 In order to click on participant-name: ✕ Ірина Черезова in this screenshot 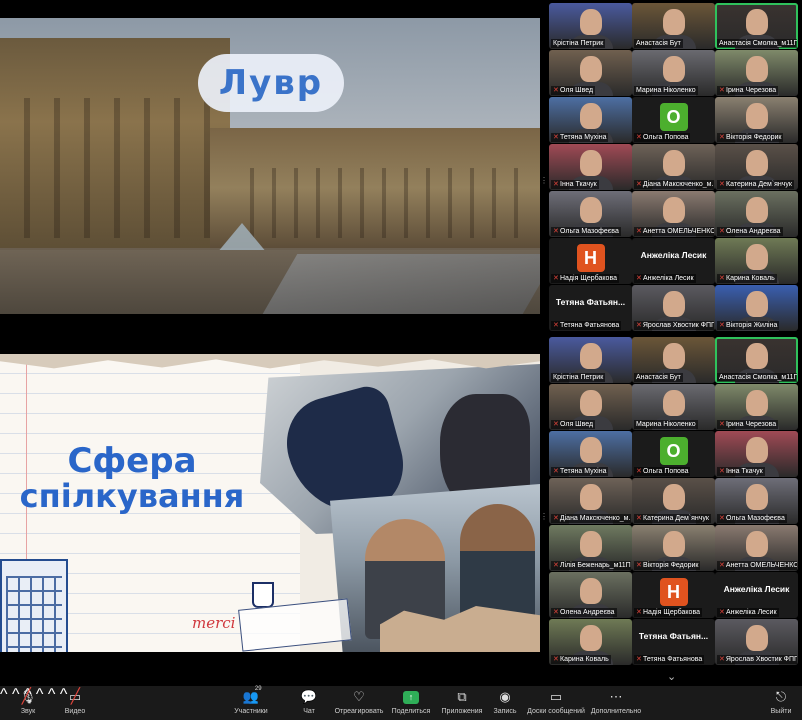, I will do `click(748, 424)`.